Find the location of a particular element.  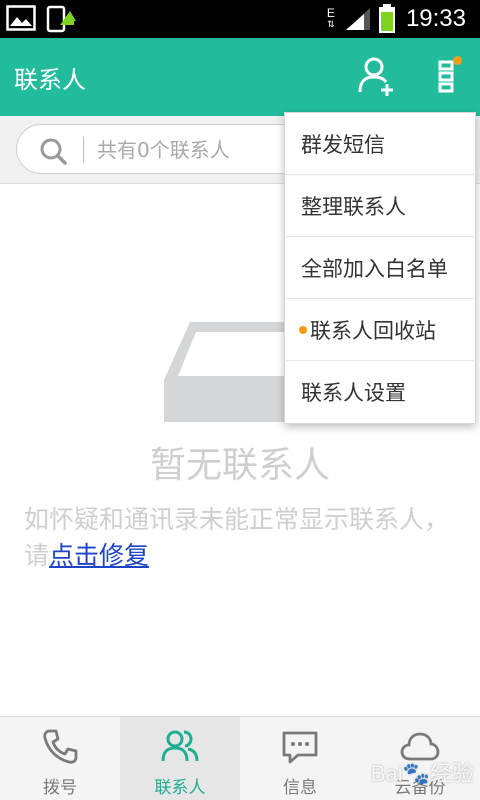

nav-label: 拨号 is located at coordinates (60, 788).